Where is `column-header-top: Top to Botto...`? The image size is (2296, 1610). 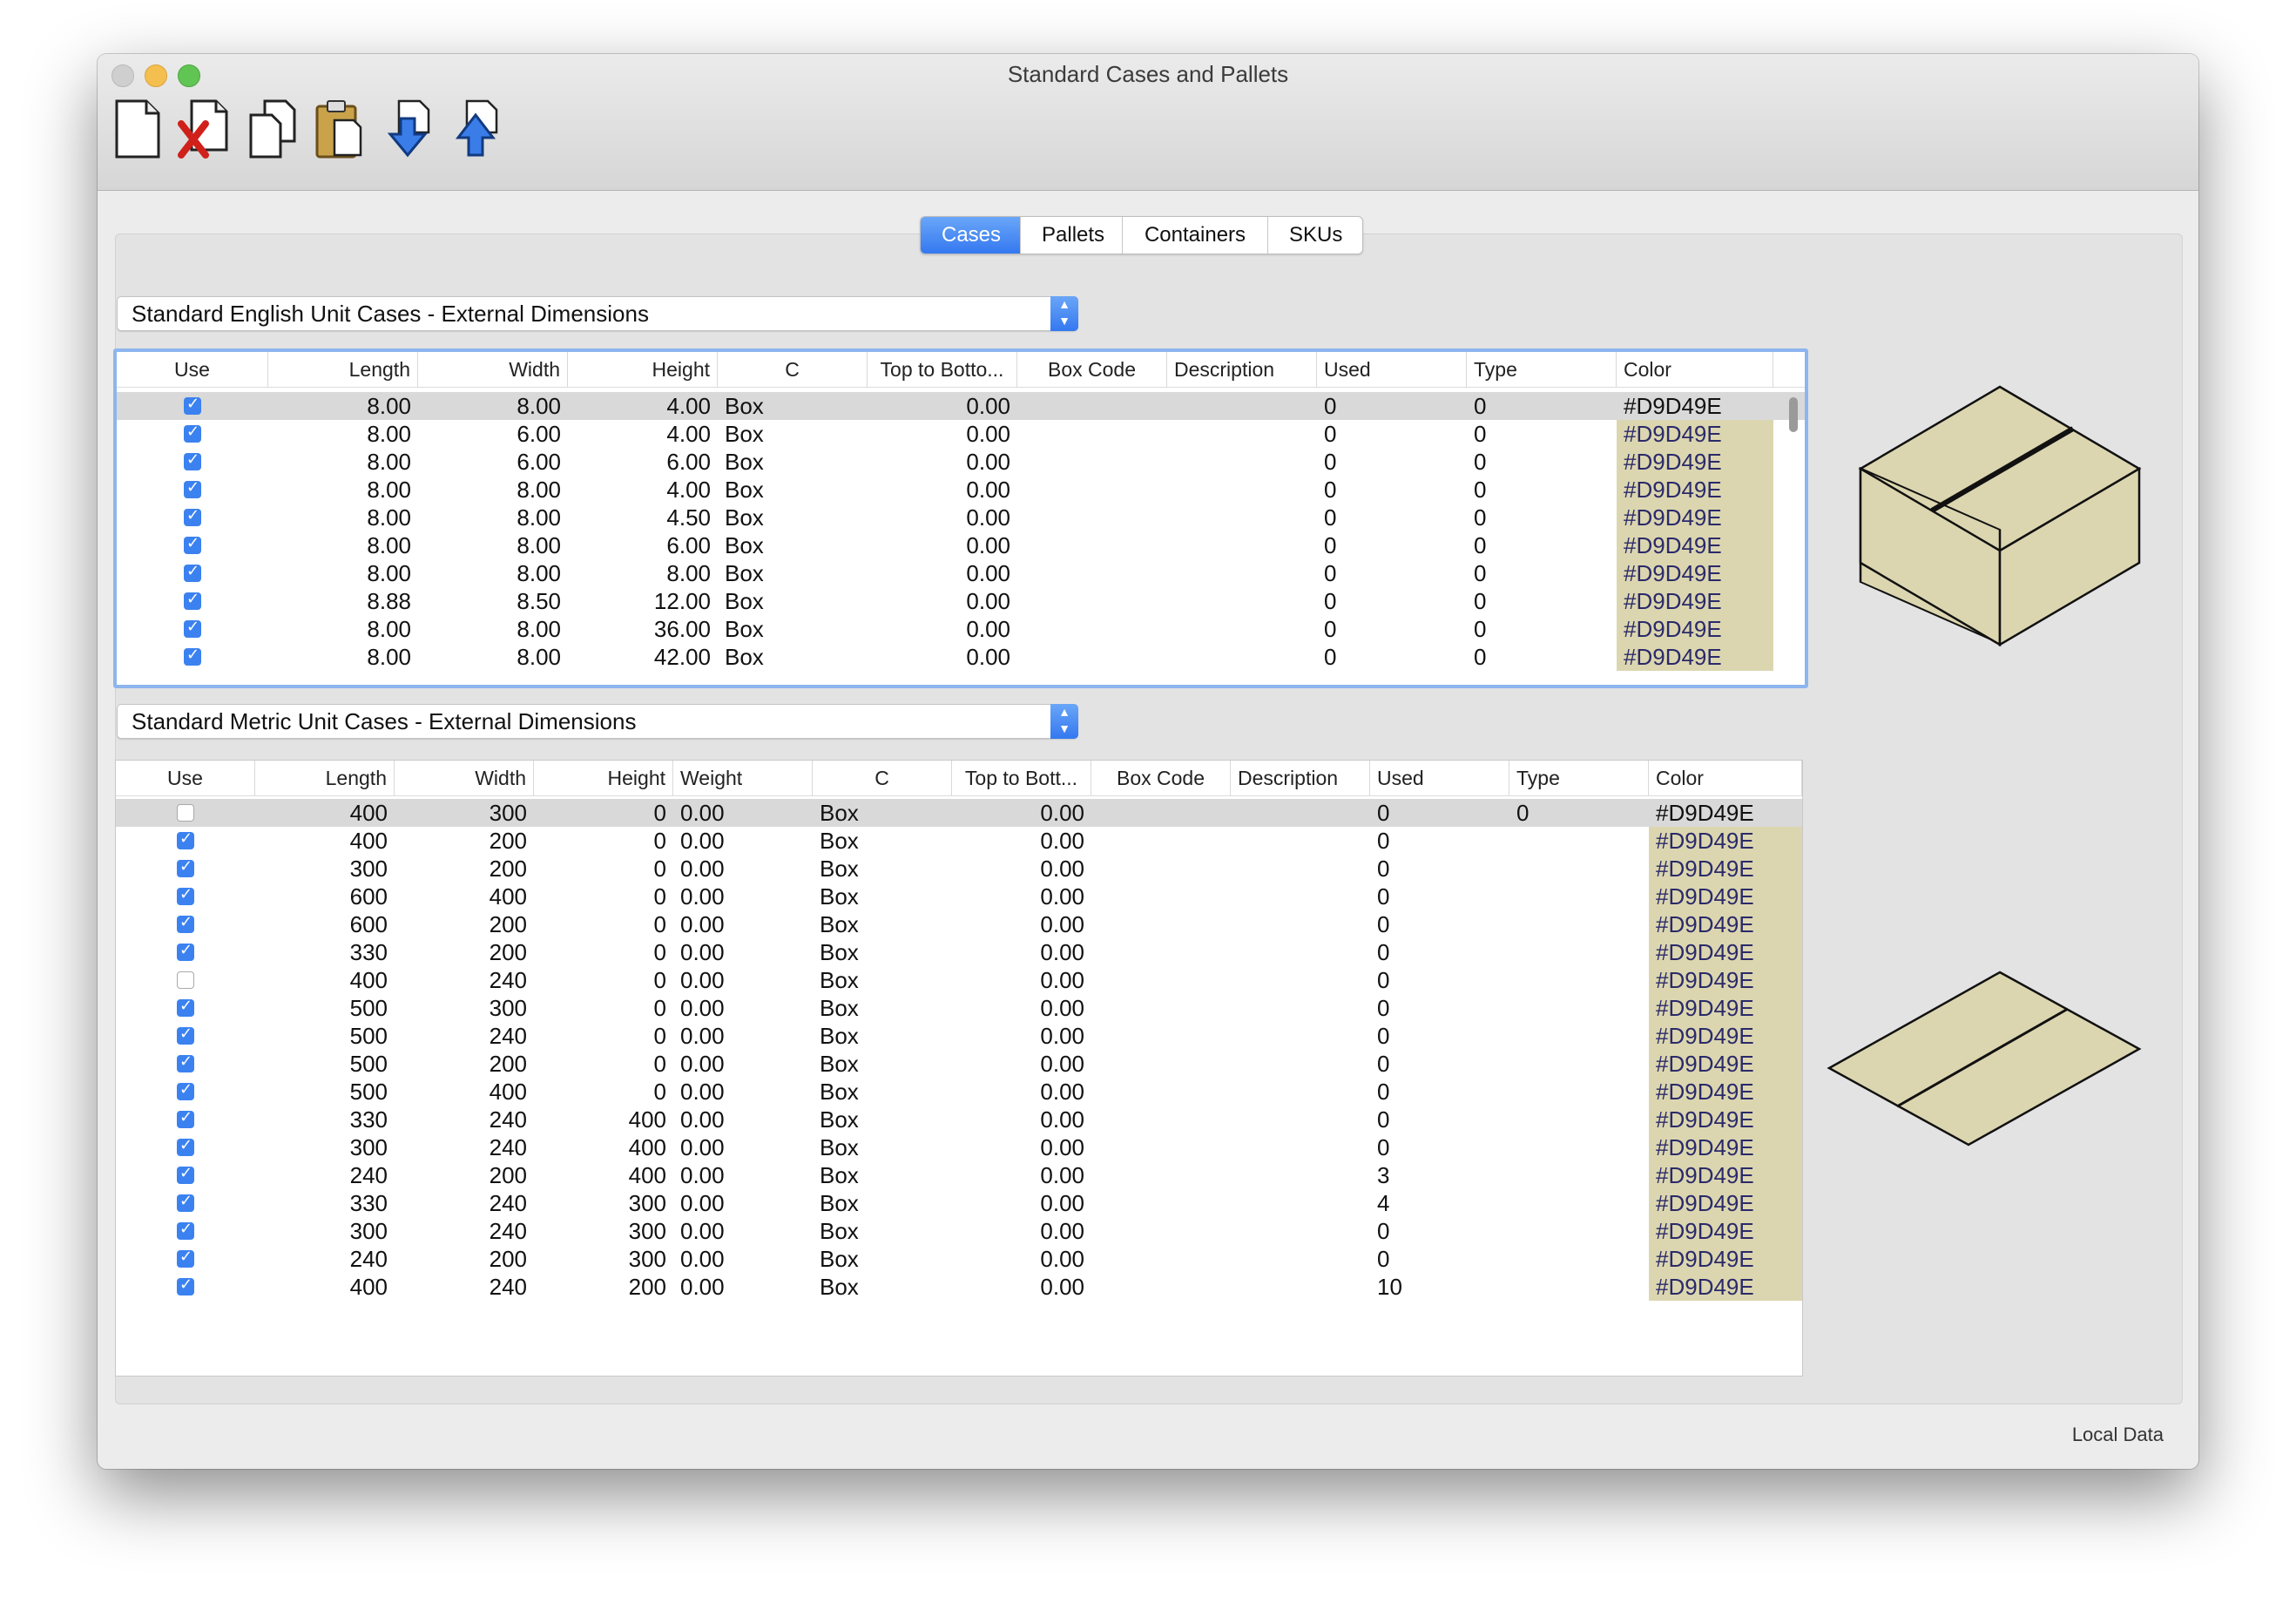
column-header-top: Top to Botto... is located at coordinates (942, 369).